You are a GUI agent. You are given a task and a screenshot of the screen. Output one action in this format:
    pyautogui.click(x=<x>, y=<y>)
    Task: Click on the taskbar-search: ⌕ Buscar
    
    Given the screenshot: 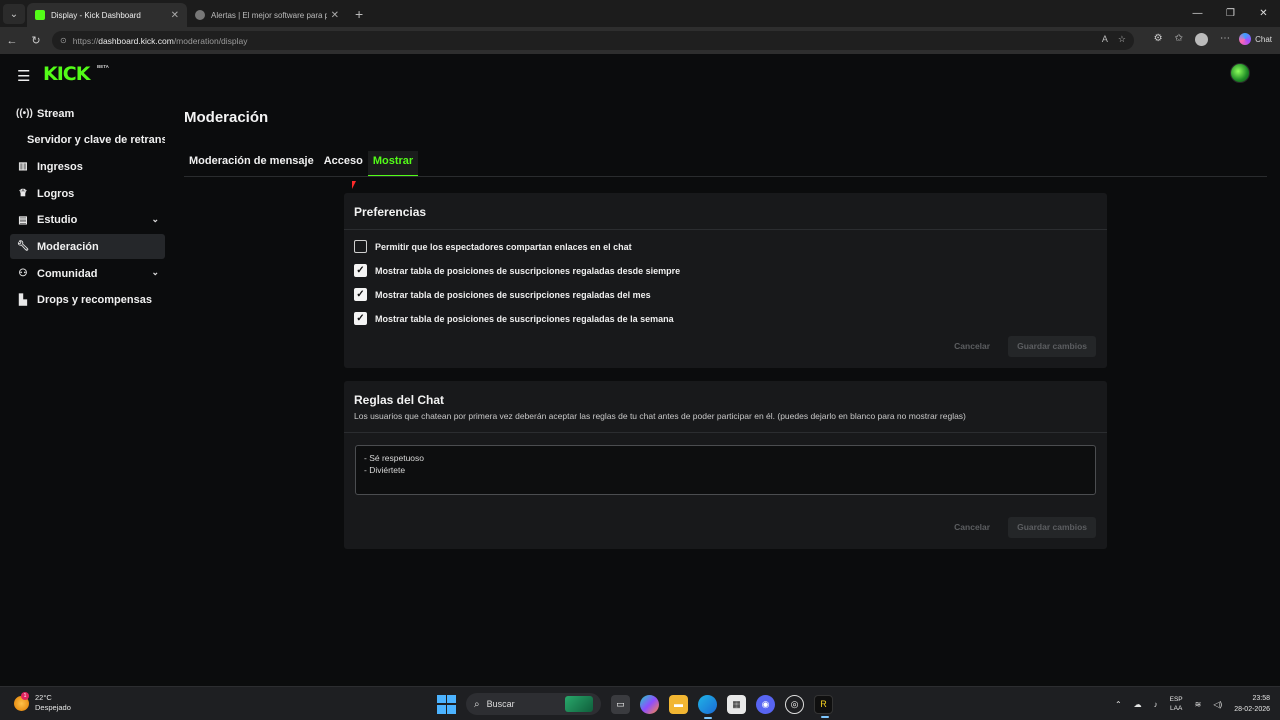 What is the action you would take?
    pyautogui.click(x=533, y=704)
    